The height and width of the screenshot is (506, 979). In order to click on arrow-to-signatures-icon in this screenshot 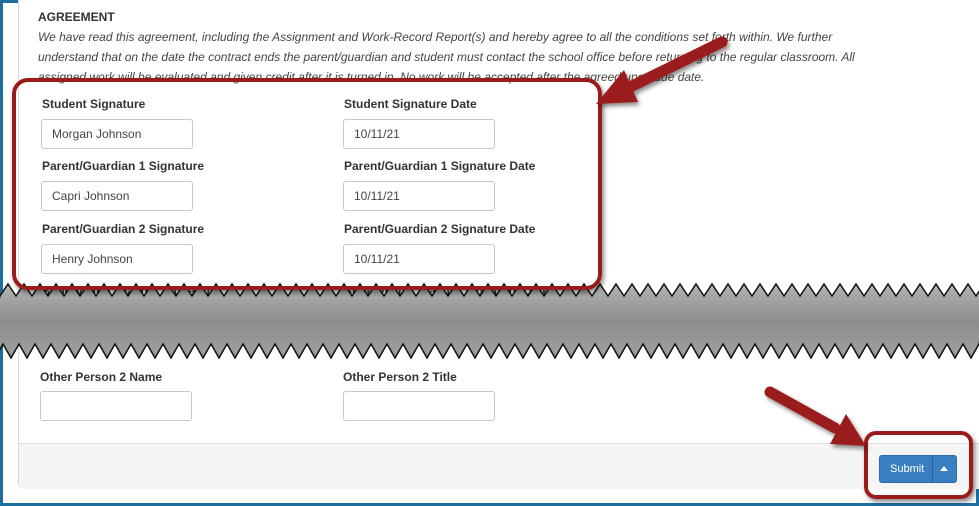, I will do `click(662, 70)`.